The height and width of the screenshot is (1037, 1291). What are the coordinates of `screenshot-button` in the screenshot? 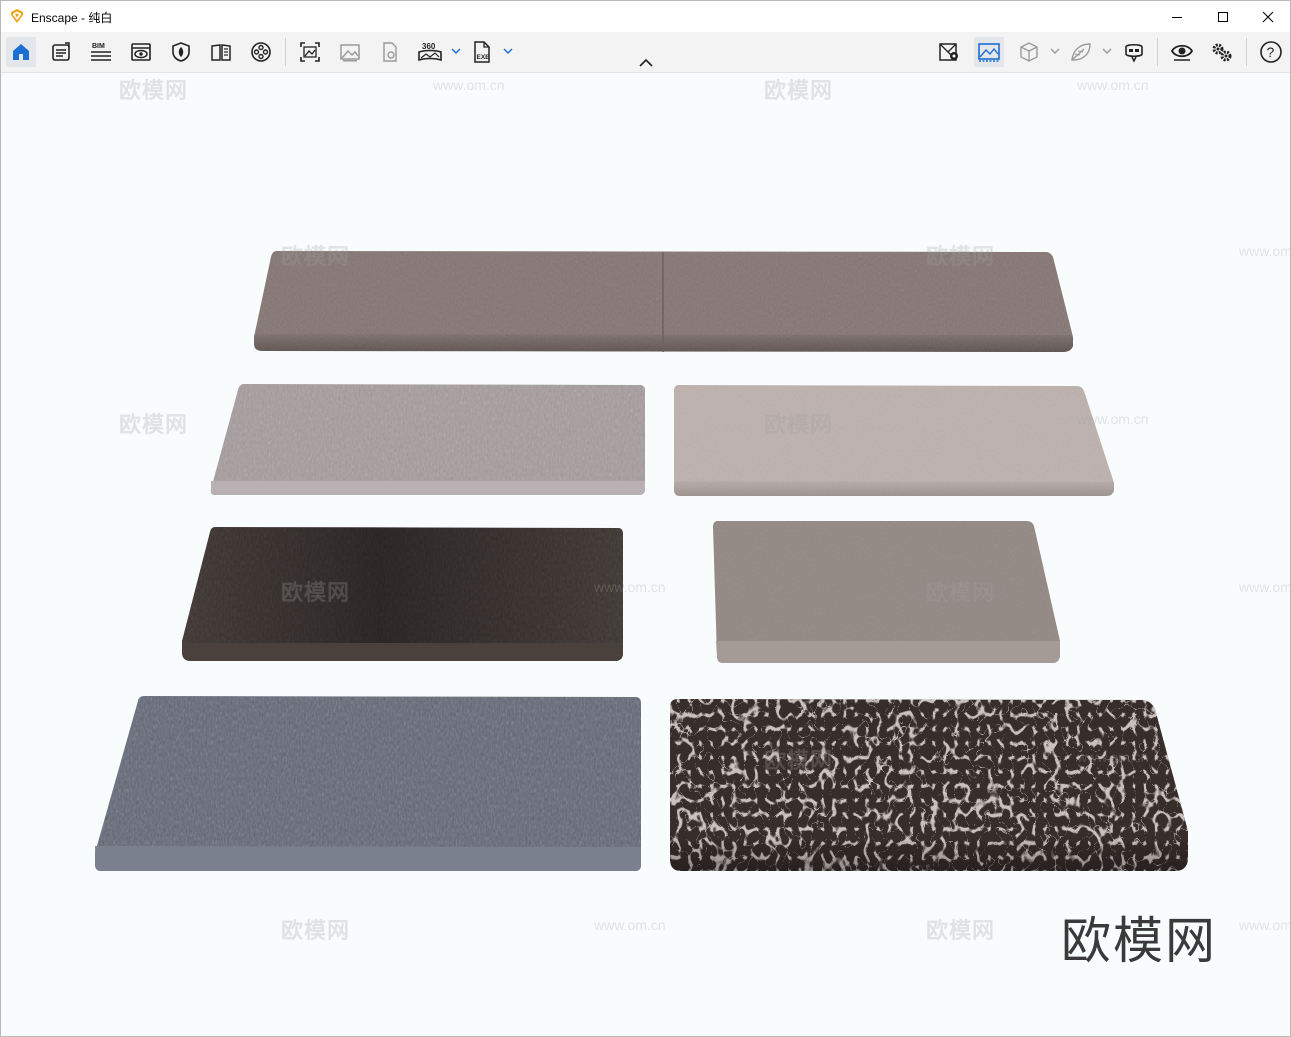 It's located at (310, 52).